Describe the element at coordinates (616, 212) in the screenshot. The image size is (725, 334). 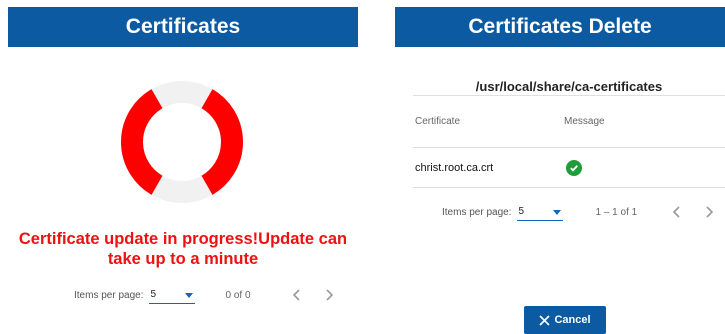
I see `page-range: 1 – 1 of 1` at that location.